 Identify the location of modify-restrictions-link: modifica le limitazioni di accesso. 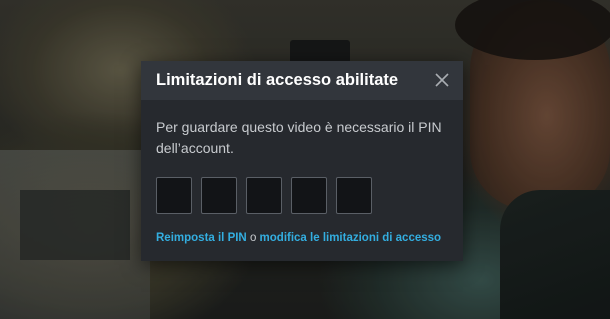
(351, 238).